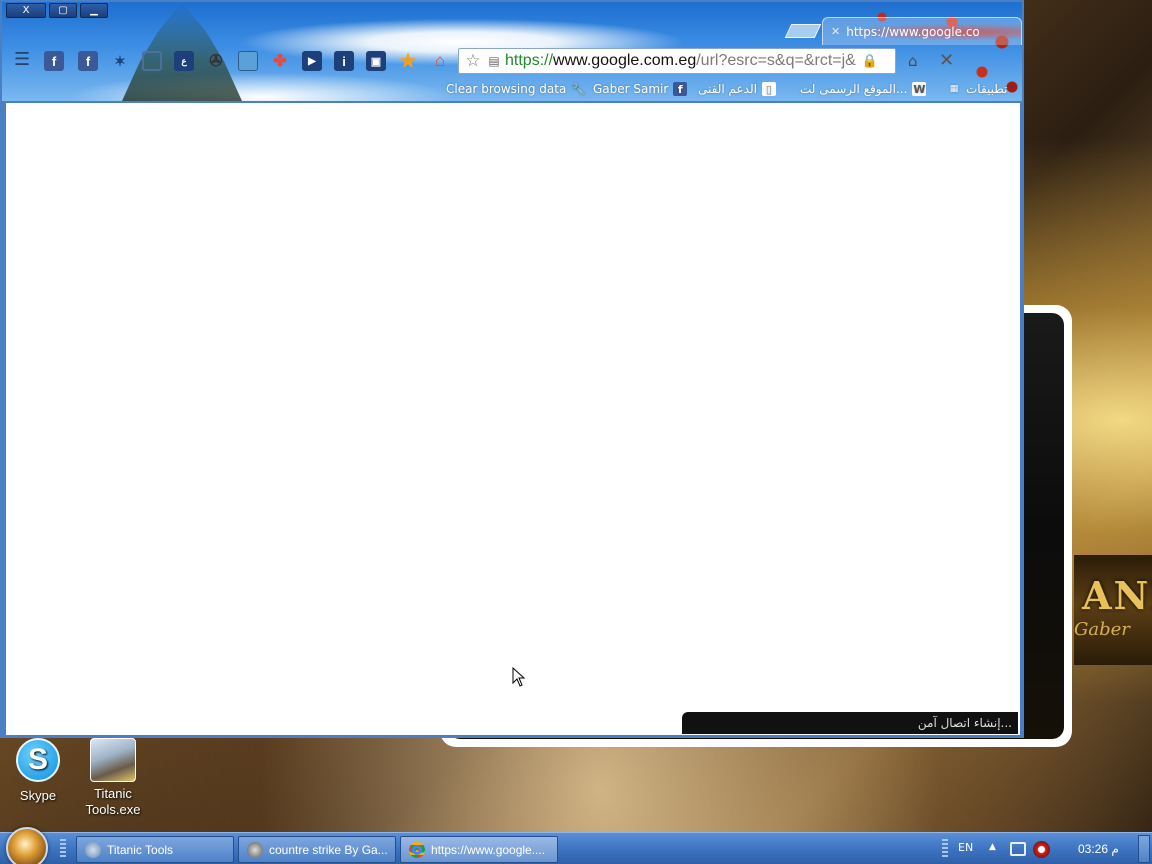 The image size is (1152, 864). What do you see at coordinates (417, 849) in the screenshot?
I see `chrome-icon` at bounding box center [417, 849].